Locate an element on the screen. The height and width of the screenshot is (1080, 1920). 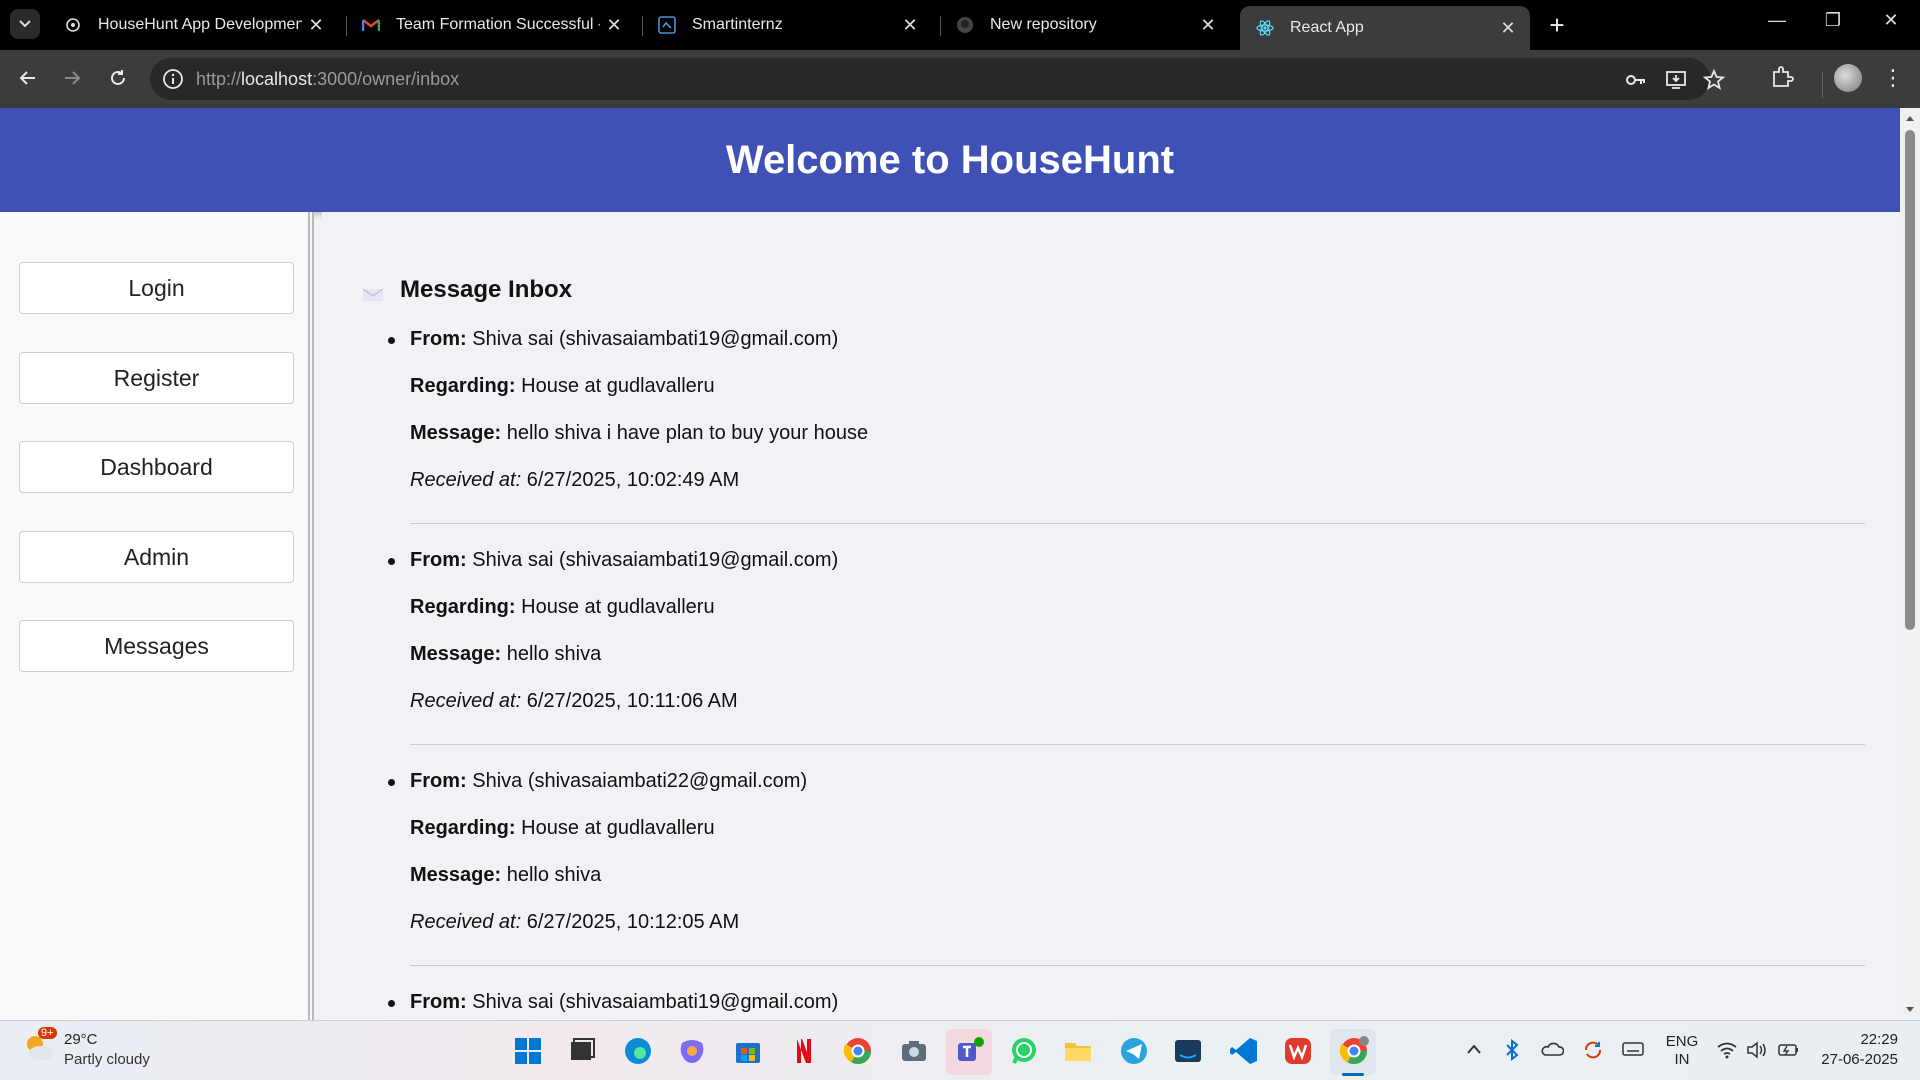
wifi-icon is located at coordinates (1727, 1050).